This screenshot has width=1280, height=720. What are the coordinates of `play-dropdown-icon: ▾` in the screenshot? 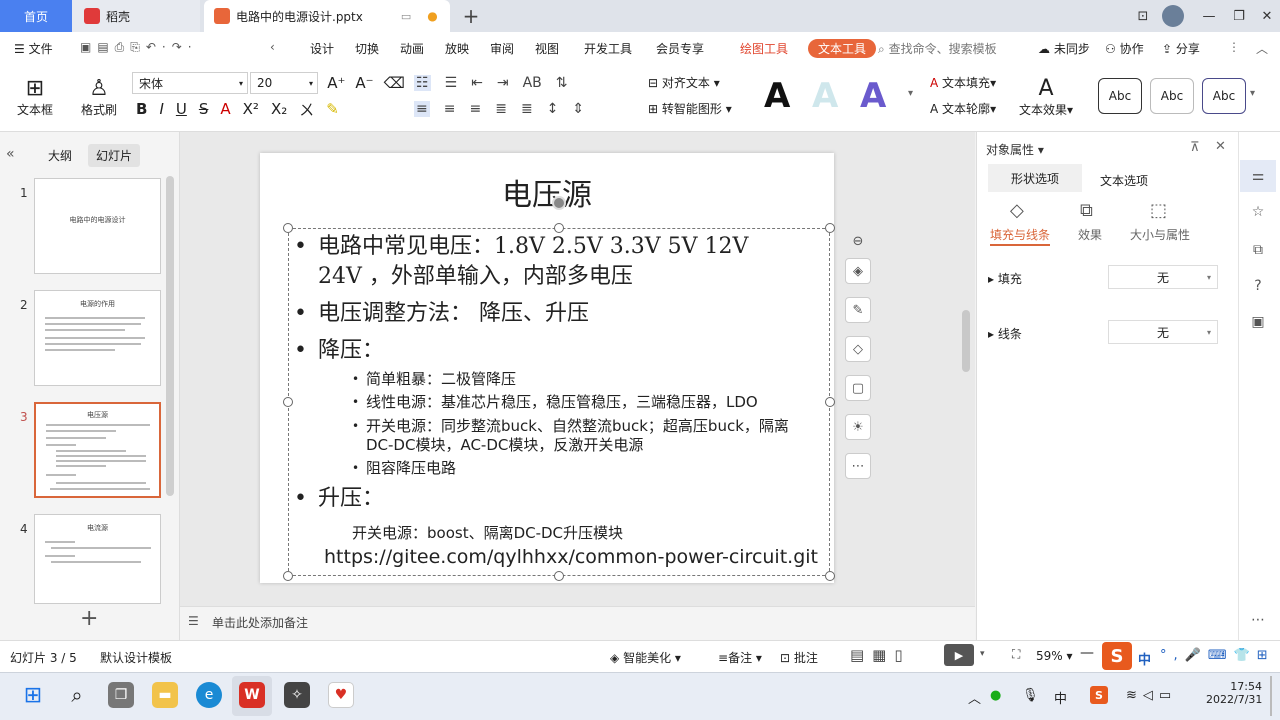 It's located at (982, 654).